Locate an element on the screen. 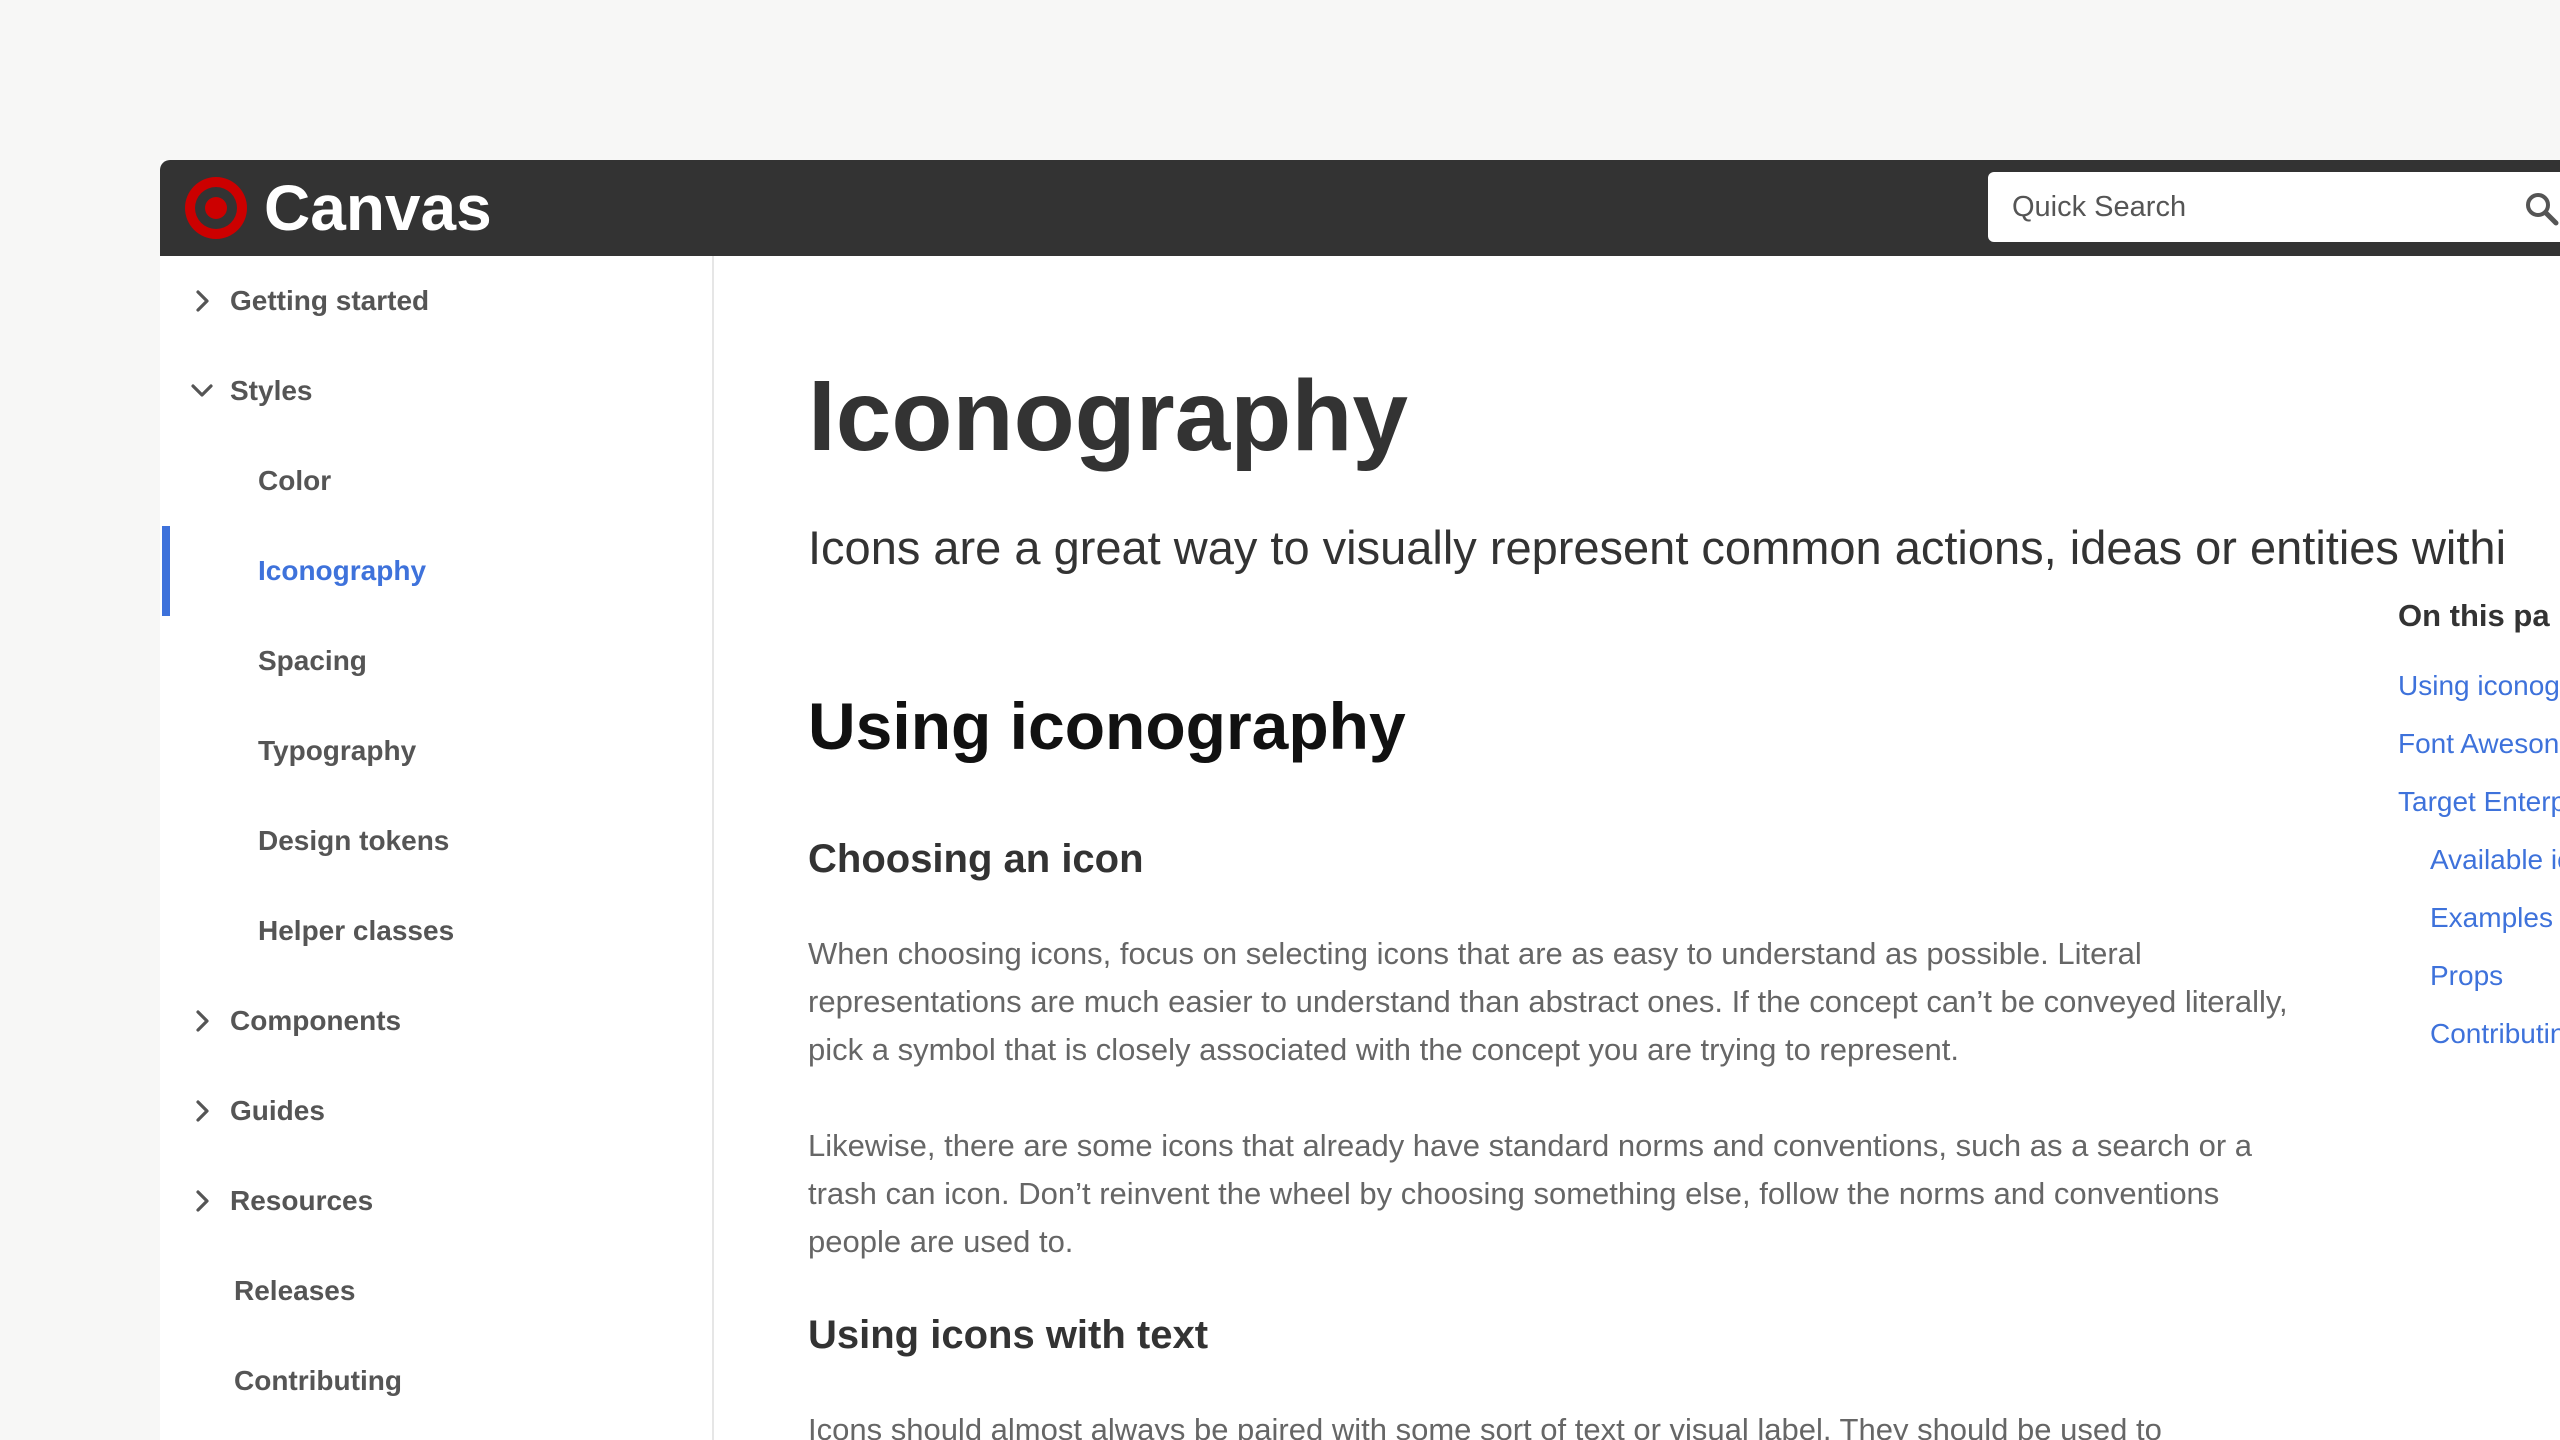 The width and height of the screenshot is (2560, 1440). sidebar-item-label: Design tokens is located at coordinates (354, 840).